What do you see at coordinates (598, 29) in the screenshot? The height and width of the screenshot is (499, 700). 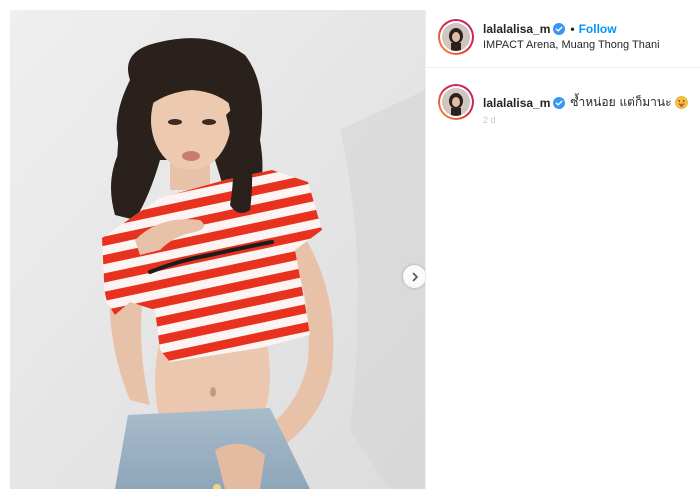 I see `follow-button: Follow` at bounding box center [598, 29].